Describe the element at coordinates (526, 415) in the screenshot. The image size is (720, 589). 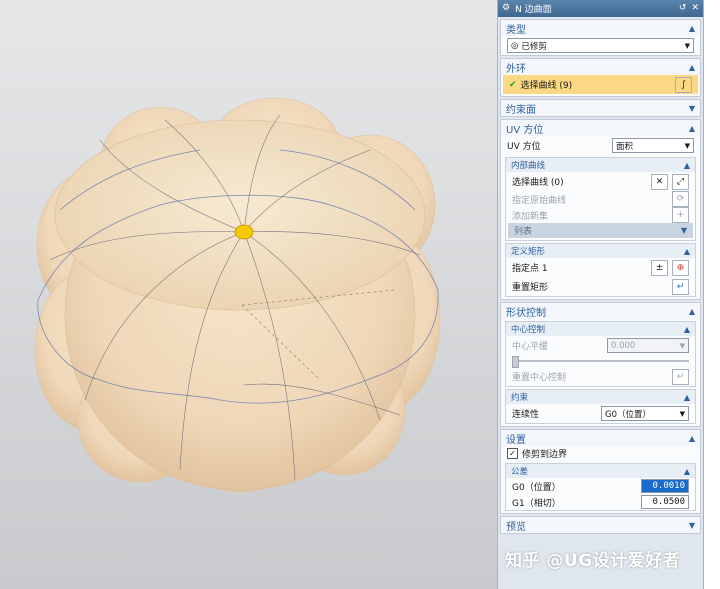
I see `continuity-label: 连续性` at that location.